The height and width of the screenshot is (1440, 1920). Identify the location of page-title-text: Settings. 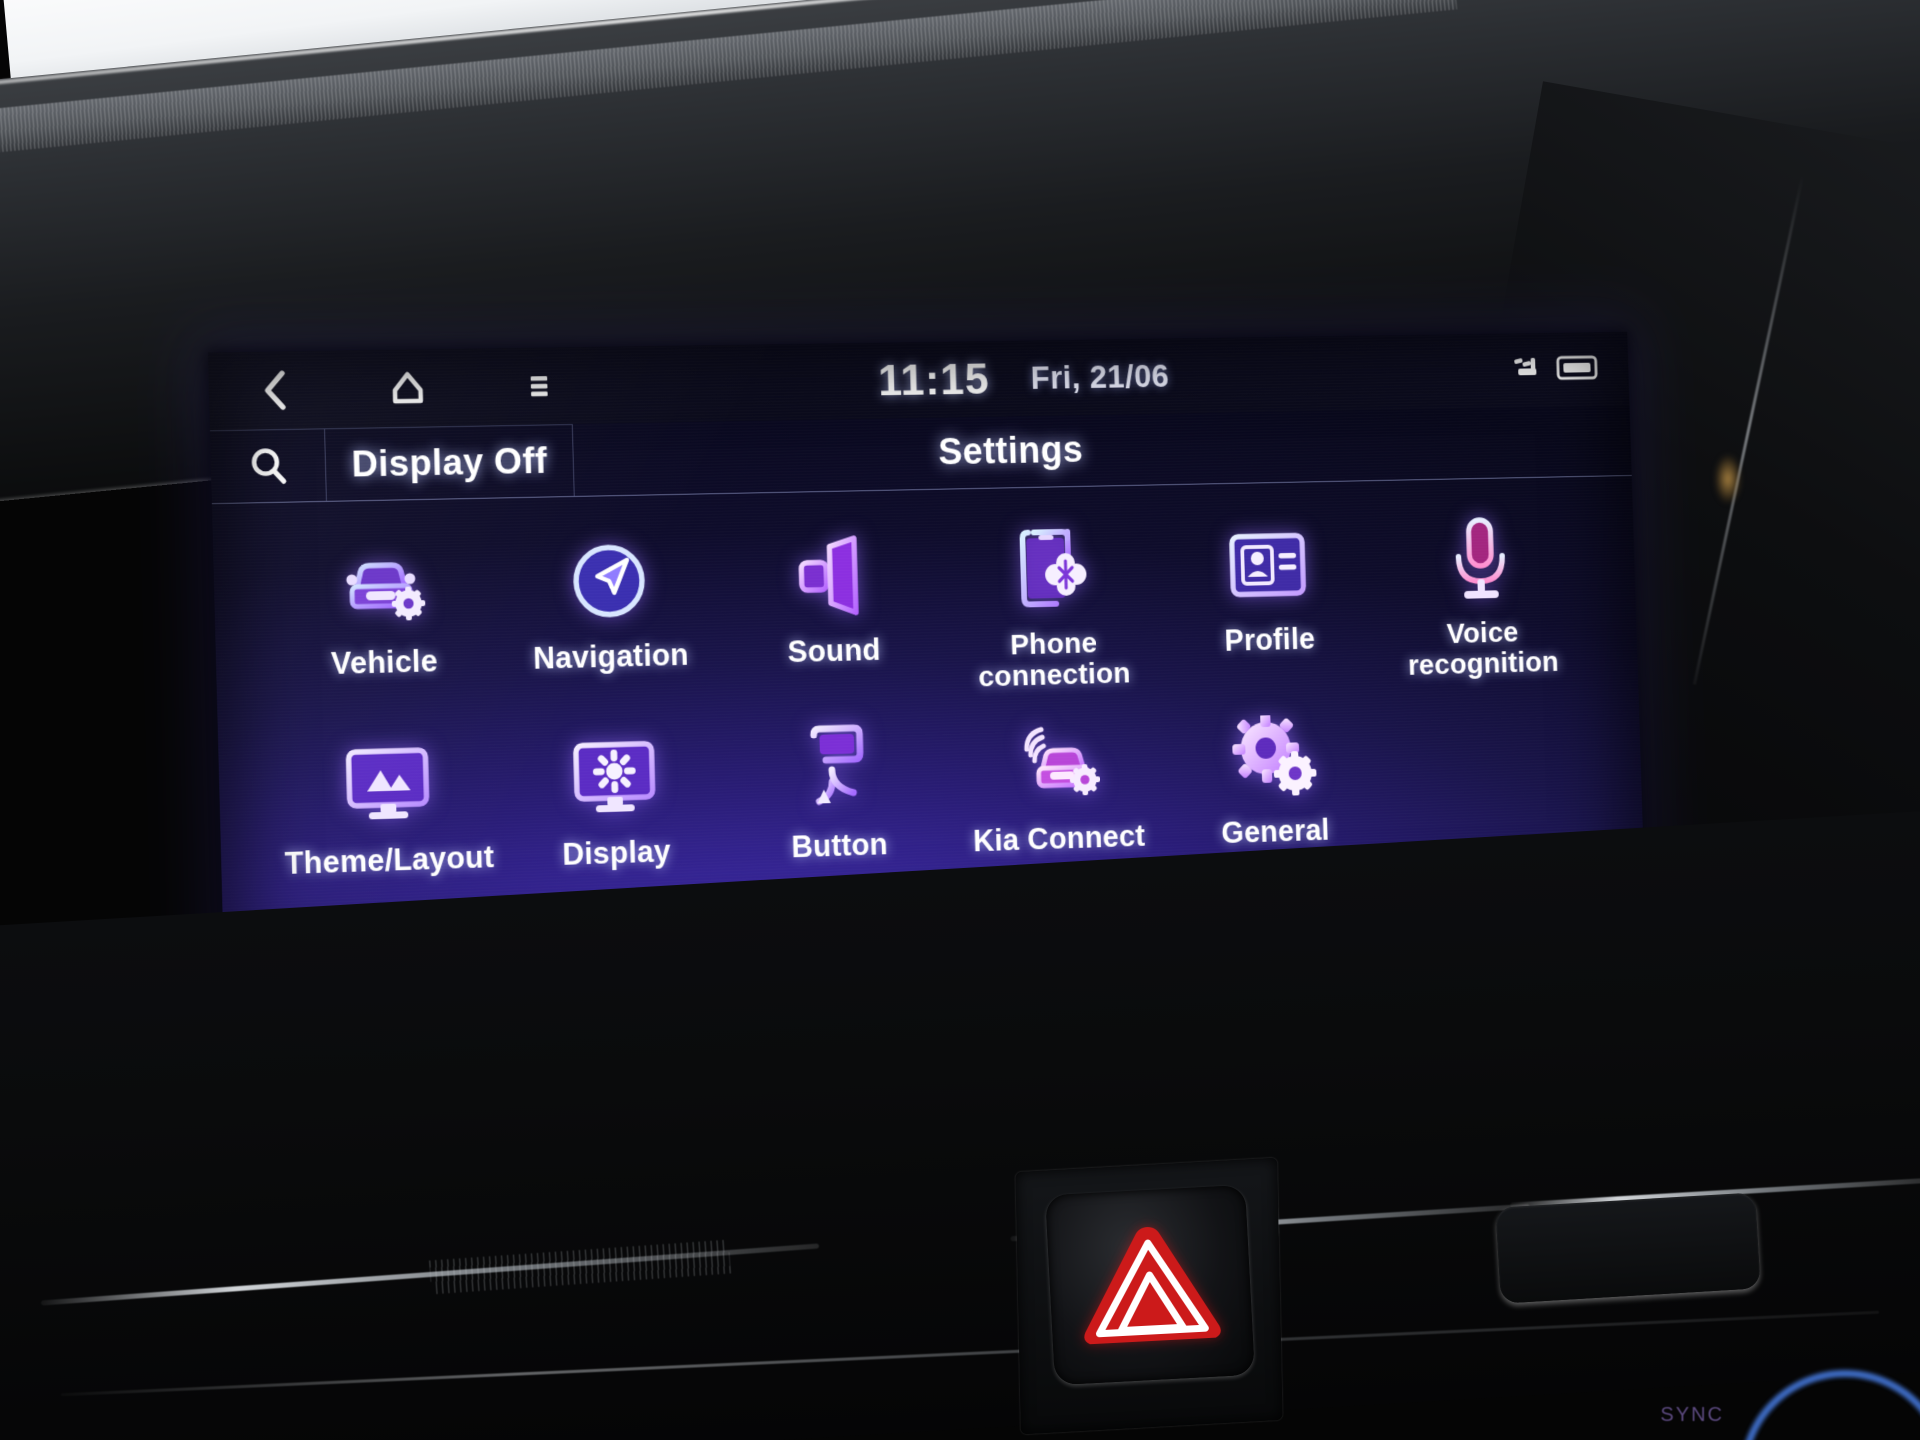
(1010, 451).